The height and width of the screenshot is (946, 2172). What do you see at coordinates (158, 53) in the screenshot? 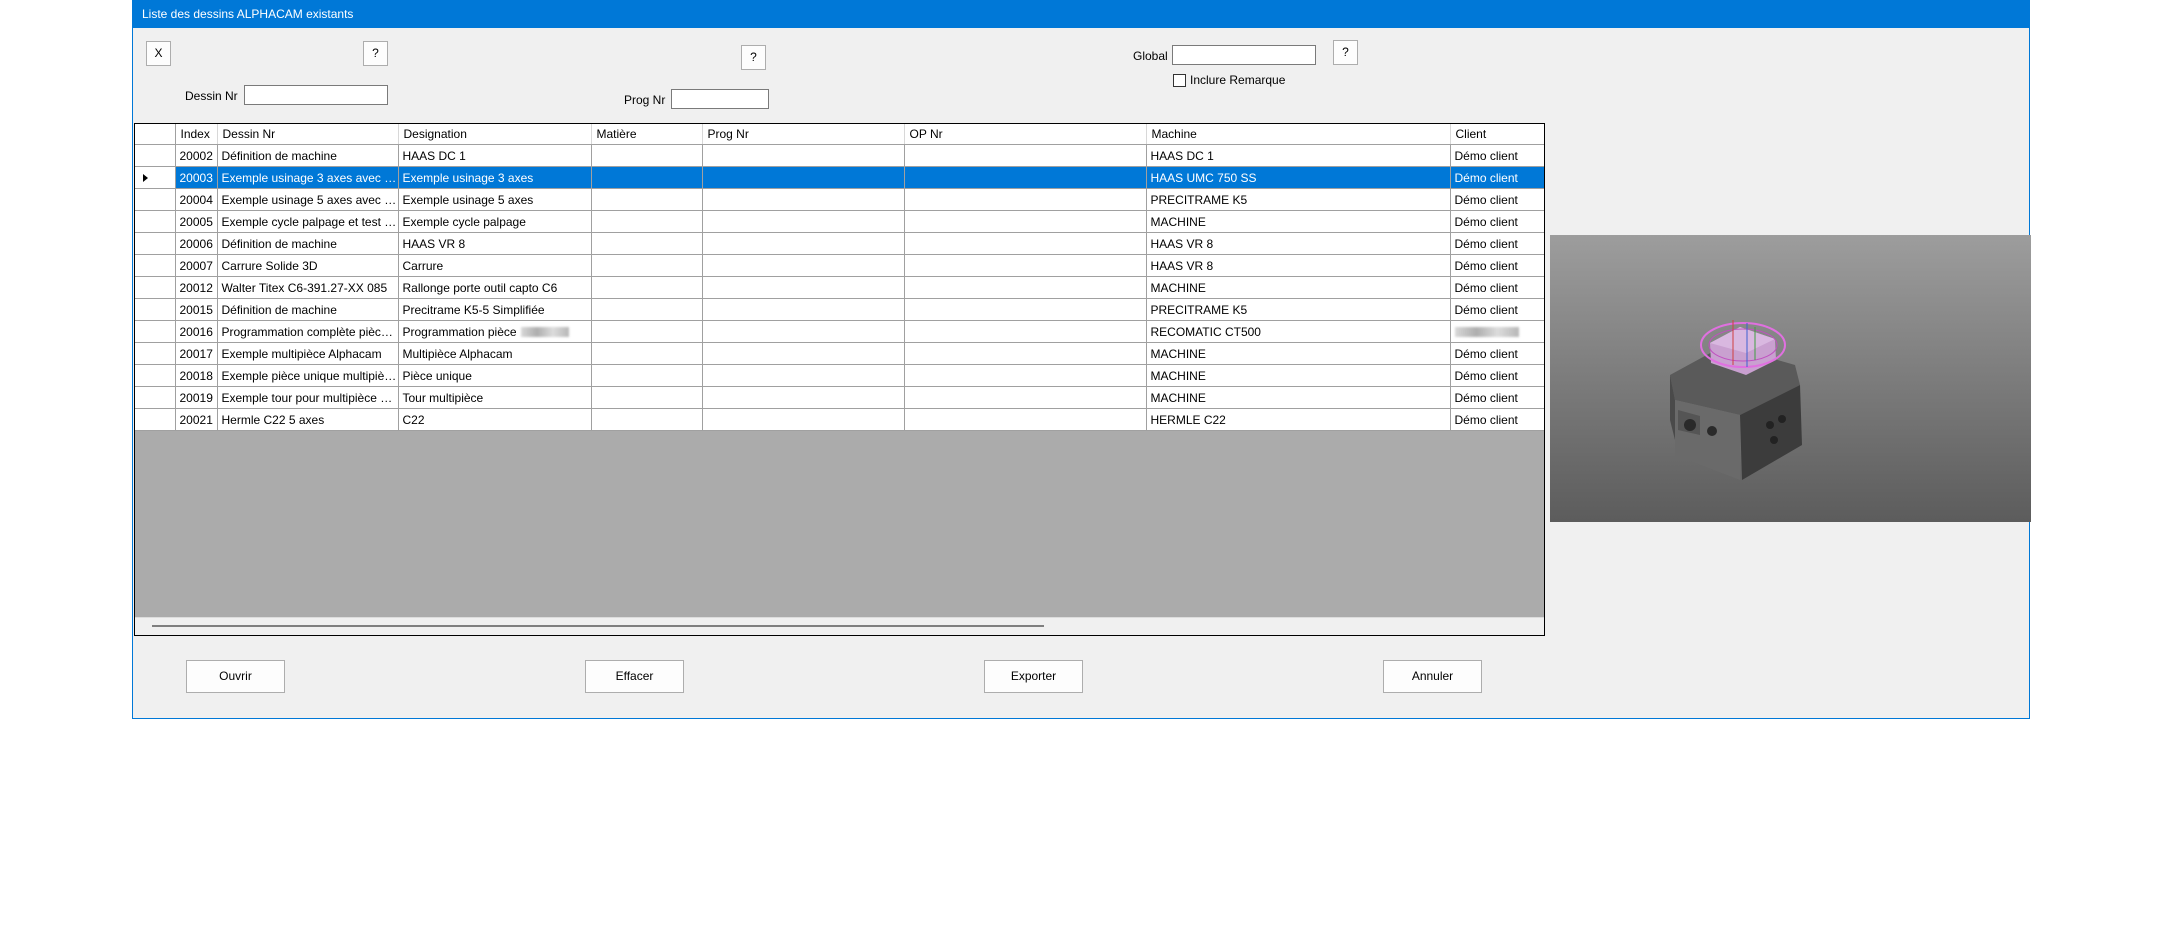
I see `close-button: X` at bounding box center [158, 53].